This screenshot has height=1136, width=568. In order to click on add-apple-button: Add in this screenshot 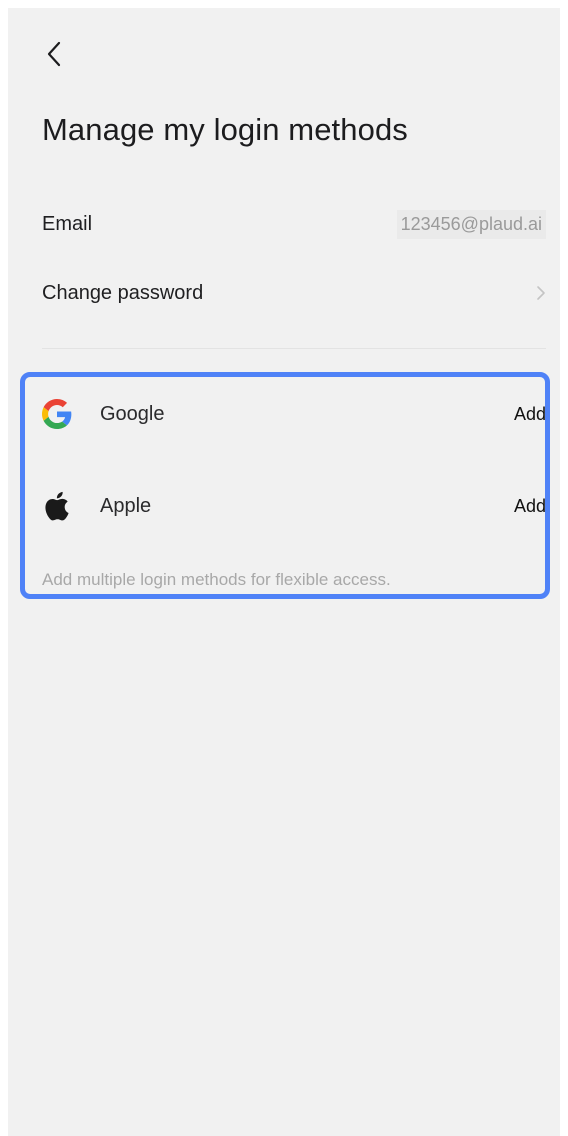, I will do `click(530, 506)`.